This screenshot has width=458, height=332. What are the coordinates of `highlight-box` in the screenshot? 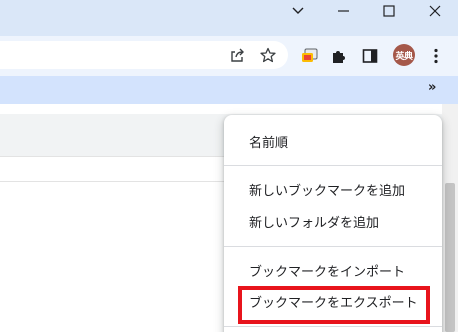 It's located at (334, 305).